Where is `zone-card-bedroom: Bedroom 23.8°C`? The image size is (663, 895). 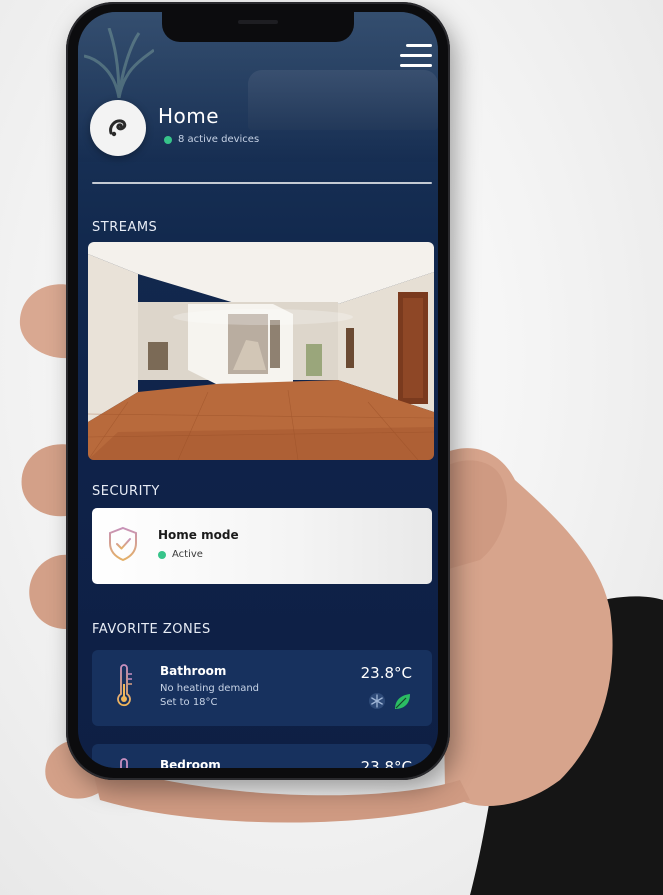
zone-card-bedroom: Bedroom 23.8°C is located at coordinates (262, 756).